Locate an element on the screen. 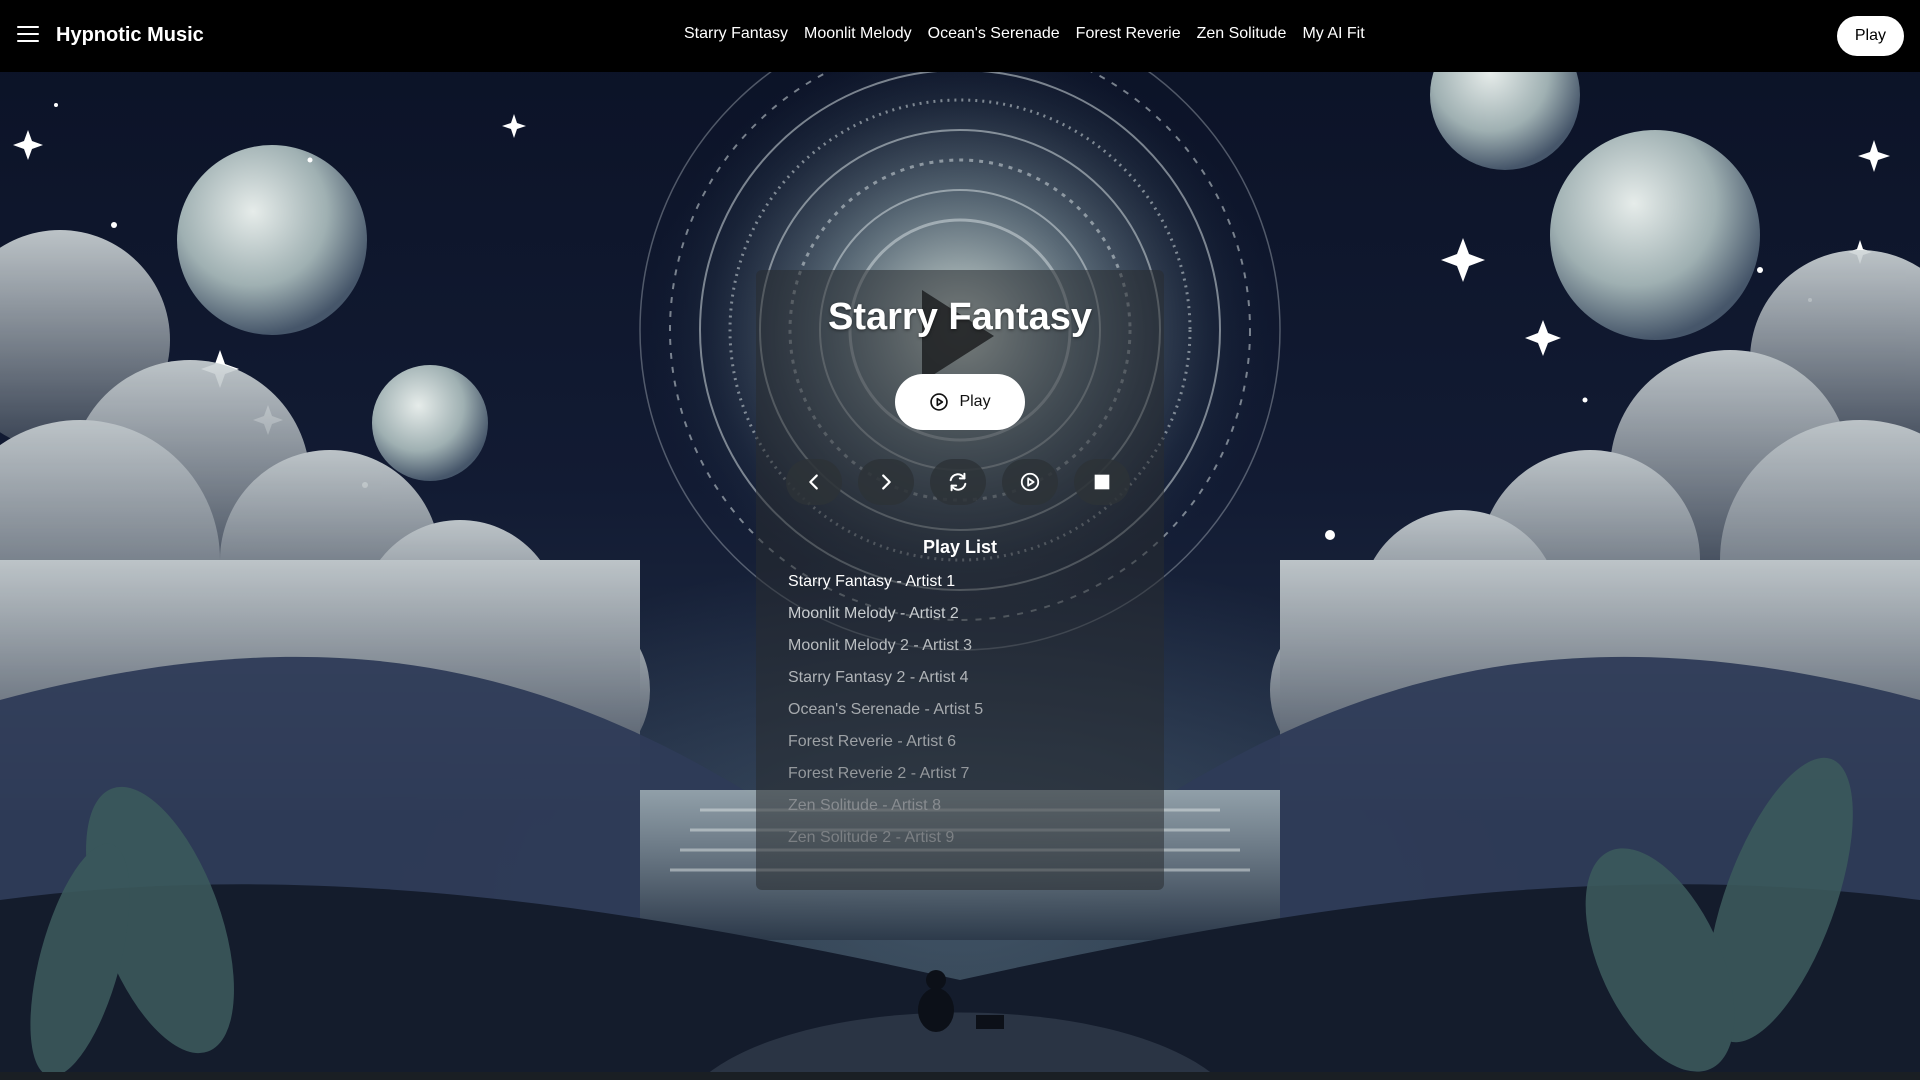 This screenshot has height=1080, width=1920. playlist-item-active: Starry Fantasy - Artist 1 is located at coordinates (968, 588).